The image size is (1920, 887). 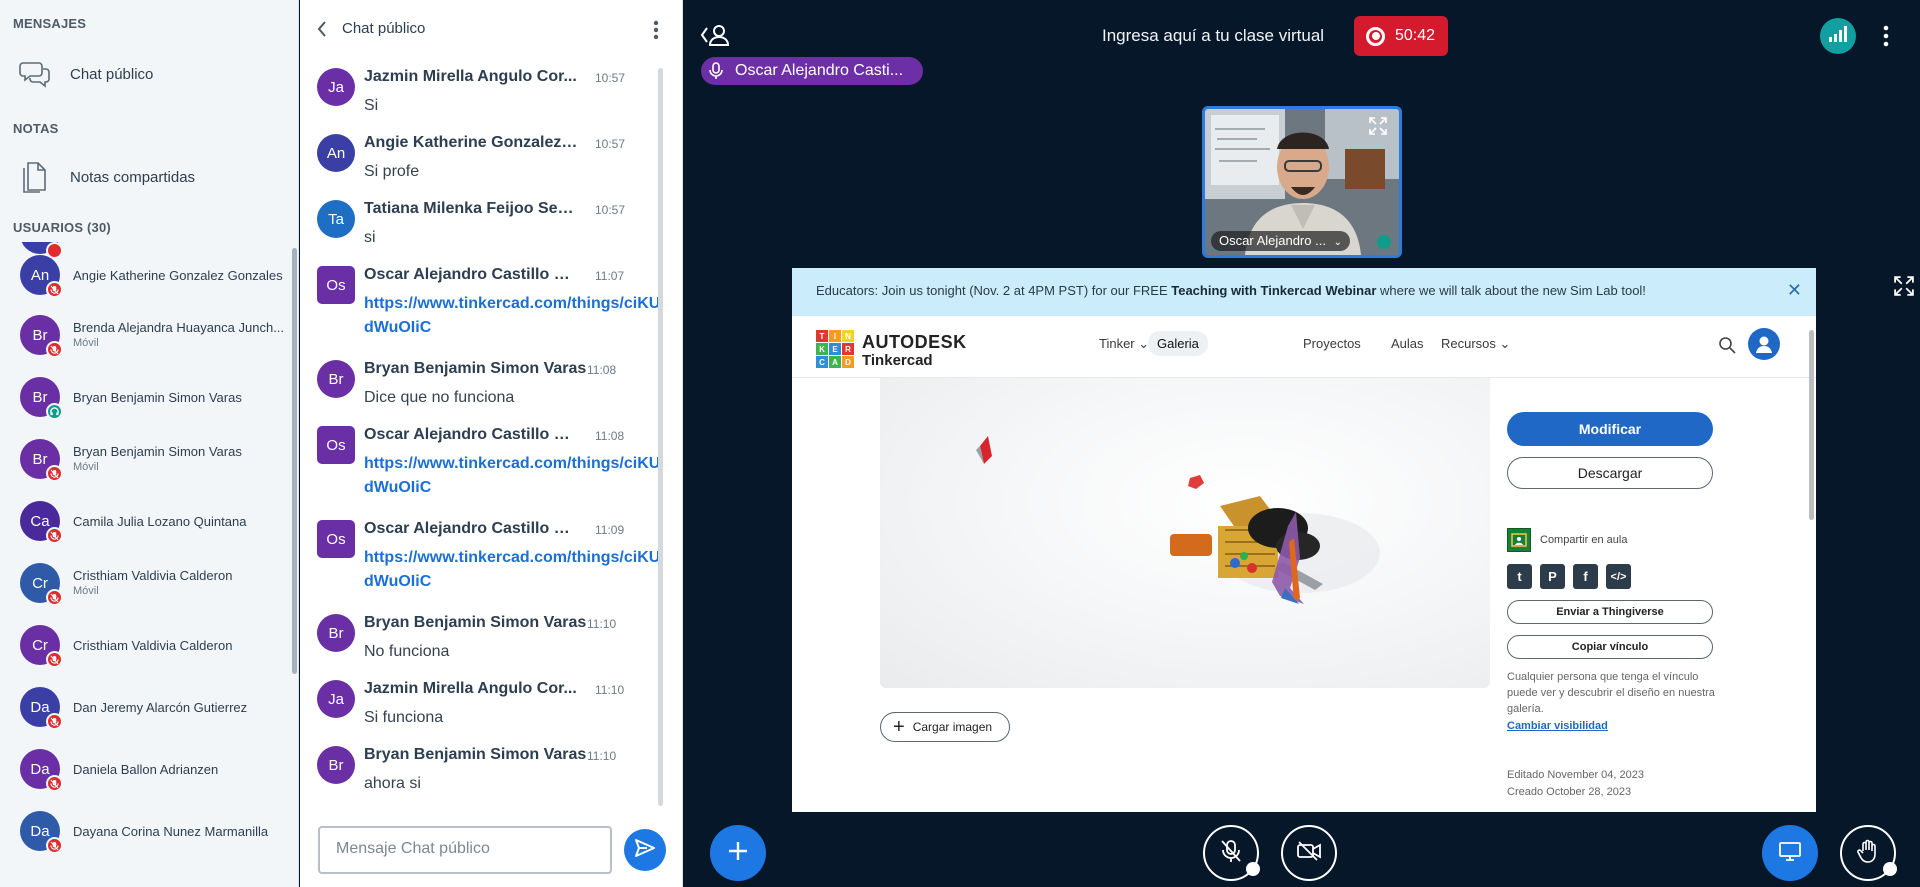 I want to click on modify-button: Modificar, so click(x=1610, y=429).